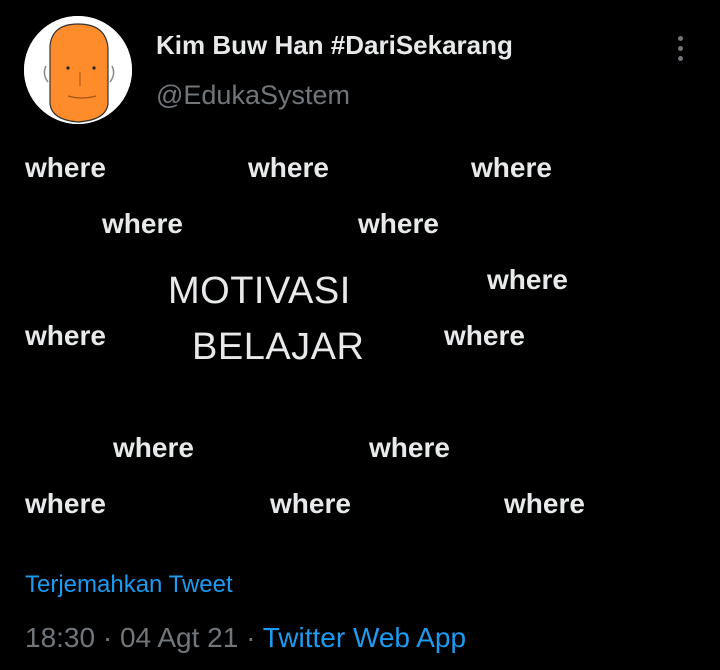 The width and height of the screenshot is (720, 670). What do you see at coordinates (278, 347) in the screenshot?
I see `tweet-headline-2: BELAJAR` at bounding box center [278, 347].